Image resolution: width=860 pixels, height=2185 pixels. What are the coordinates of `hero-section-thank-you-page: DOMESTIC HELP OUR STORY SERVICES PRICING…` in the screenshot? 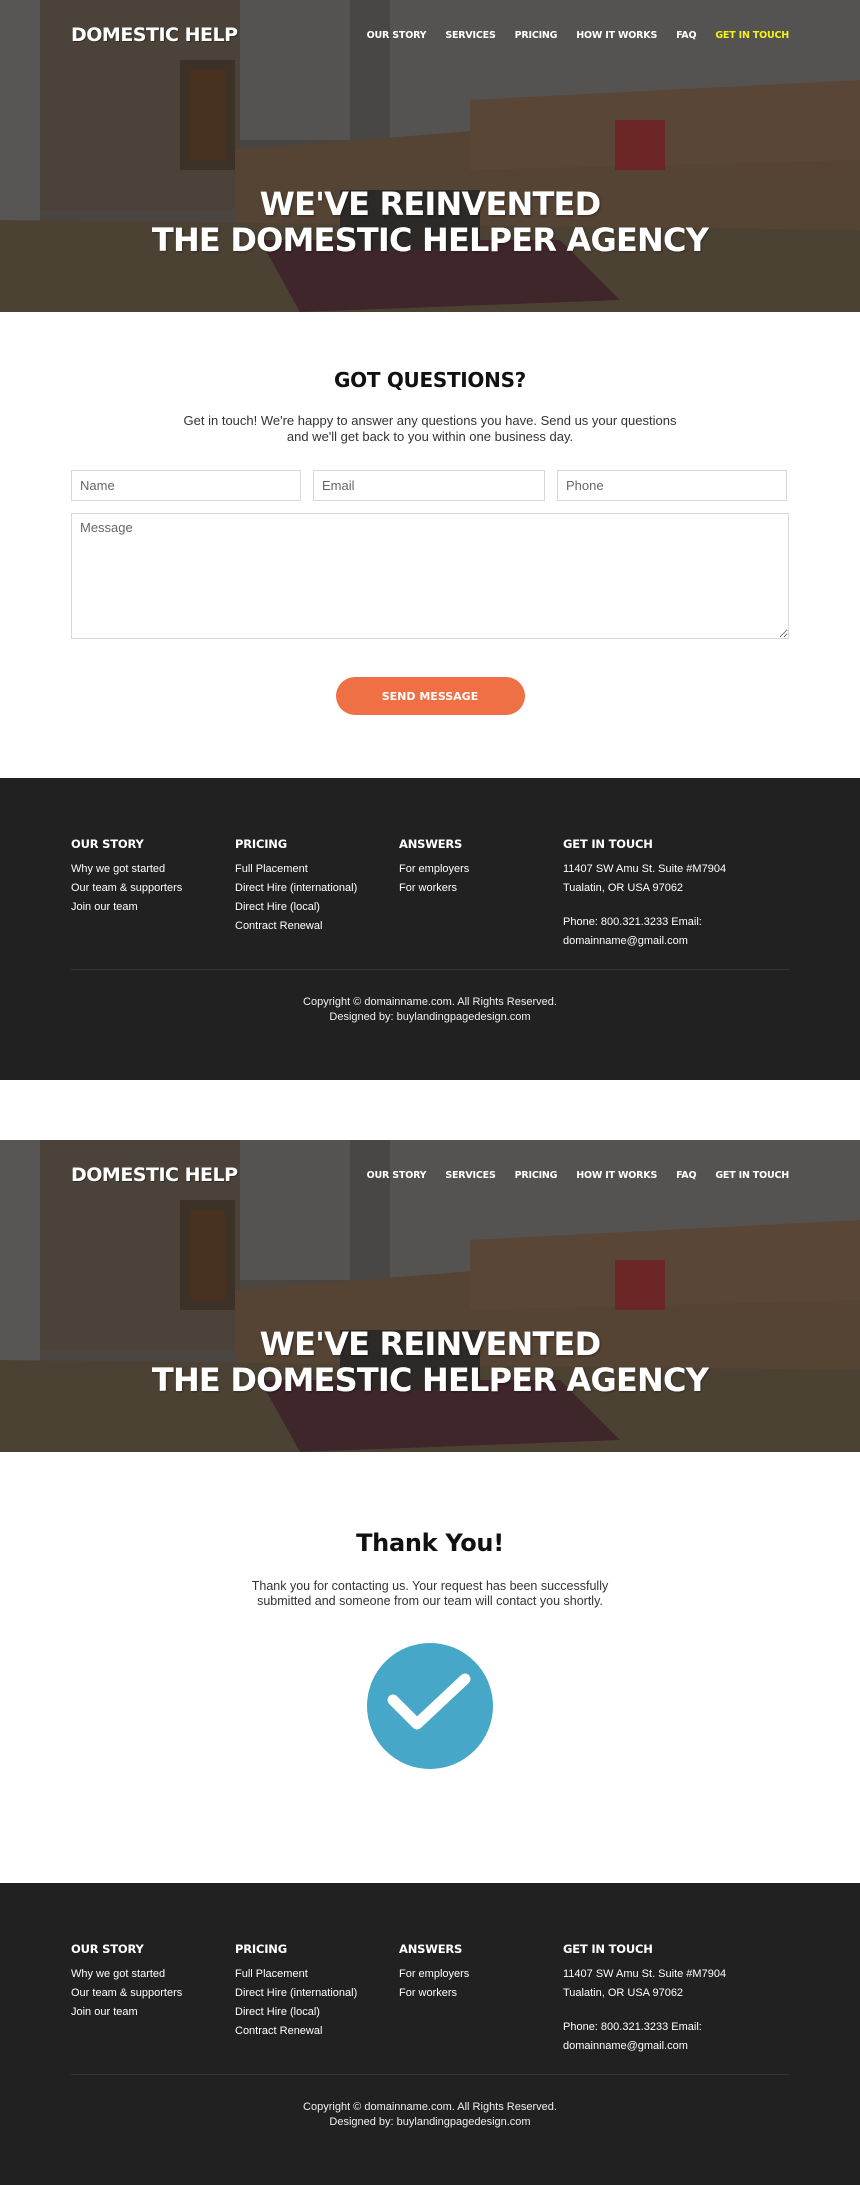 It's located at (430, 1296).